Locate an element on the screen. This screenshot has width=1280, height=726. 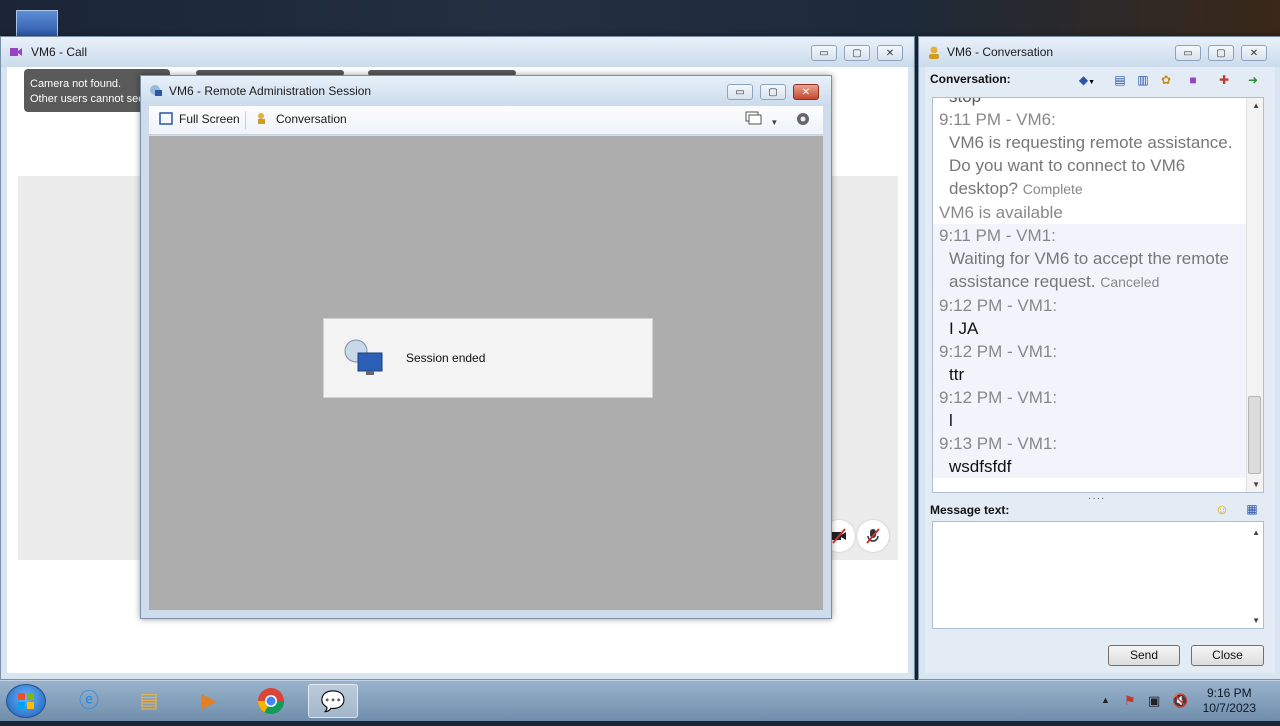
taskbar: ⓔ ▤ ▶ 💬 ▲ ⚑ ▣ 🔇 9:16 PM 10/7/2023 is located at coordinates (640, 700).